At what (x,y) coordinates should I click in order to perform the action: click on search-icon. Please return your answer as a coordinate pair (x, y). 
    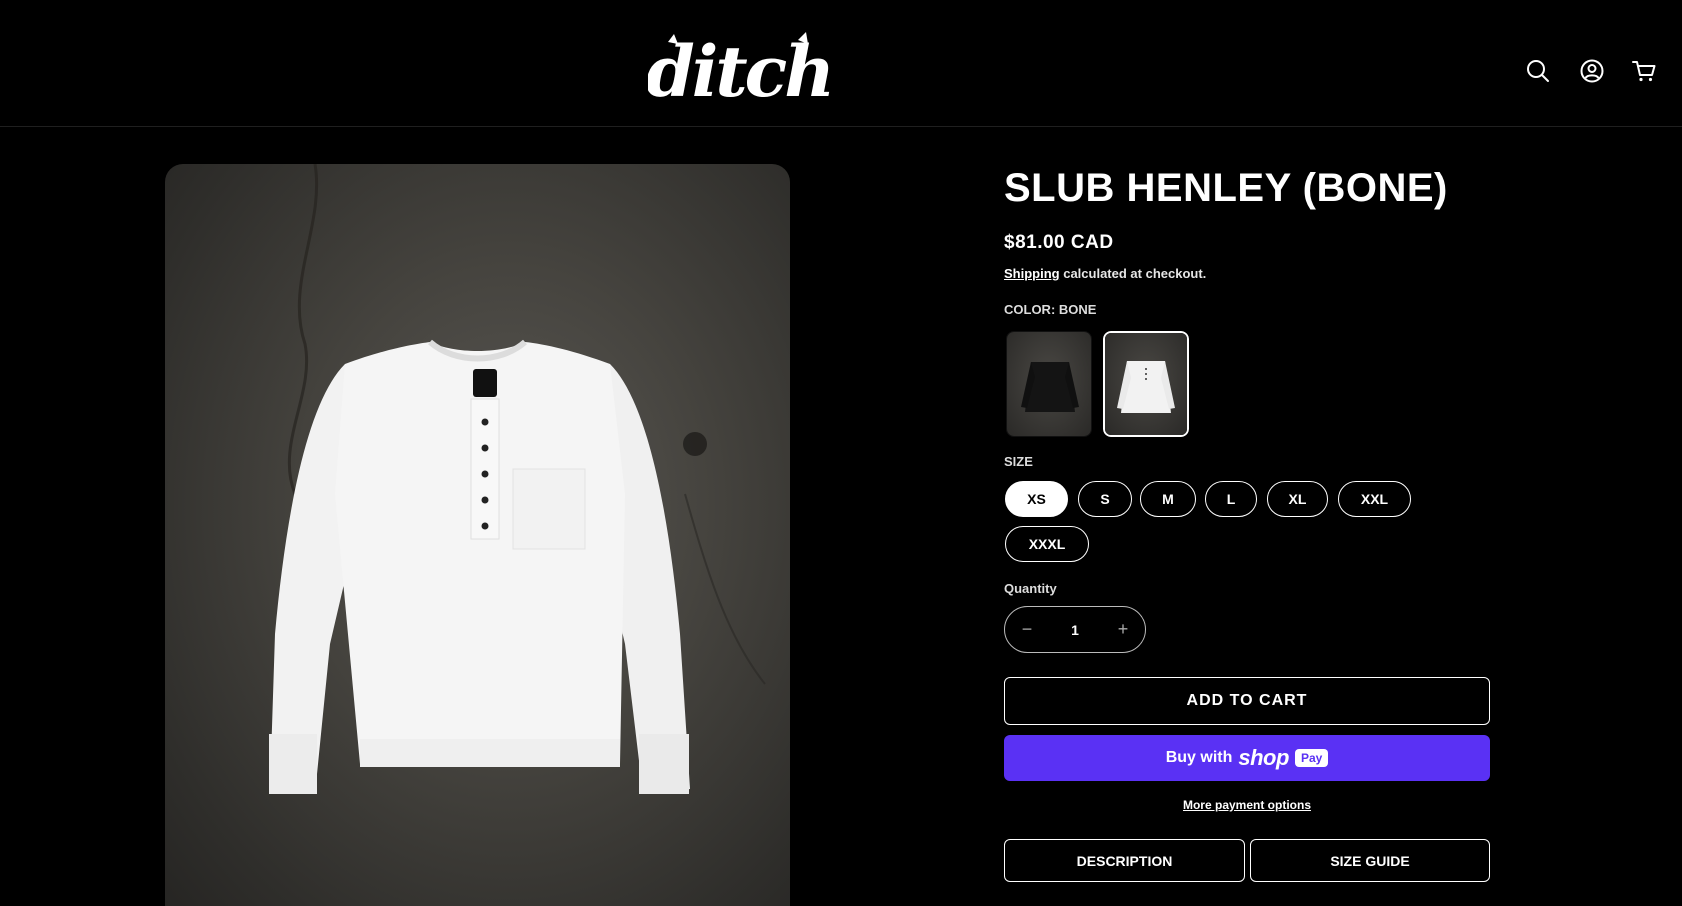
    Looking at the image, I should click on (1538, 71).